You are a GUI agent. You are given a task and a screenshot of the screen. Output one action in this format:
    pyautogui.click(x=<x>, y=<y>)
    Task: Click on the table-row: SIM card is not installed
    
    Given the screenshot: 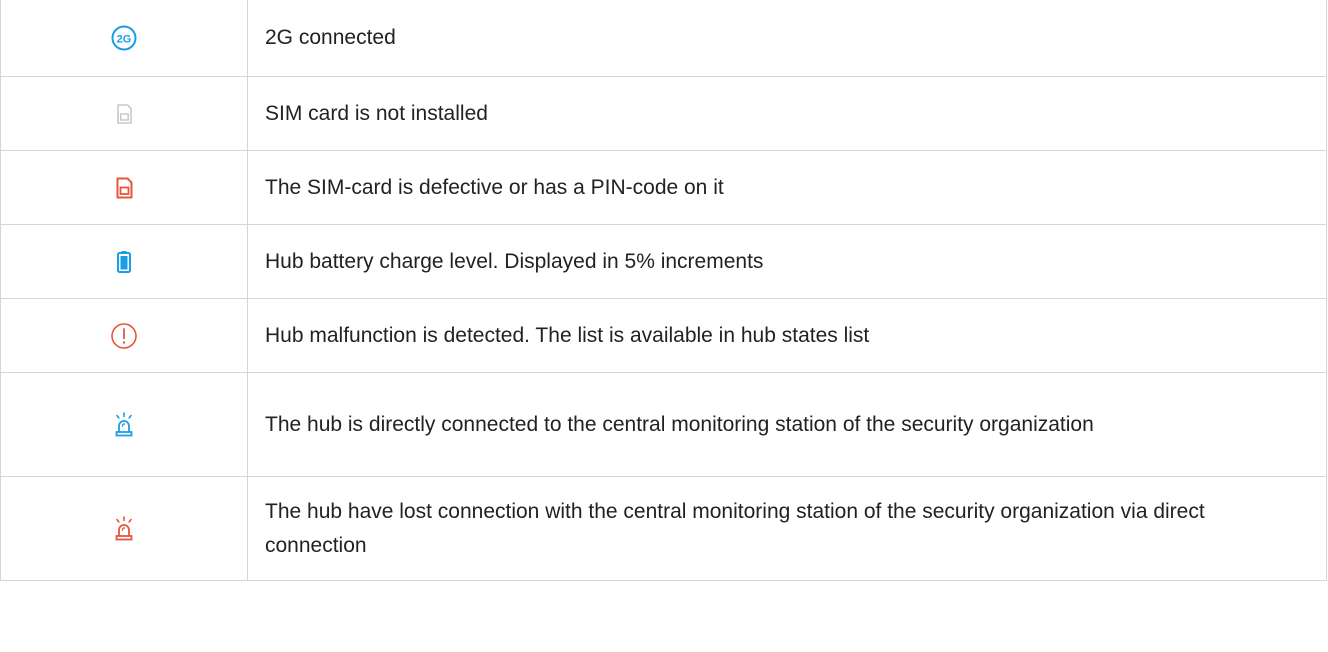 What is the action you would take?
    pyautogui.click(x=663, y=113)
    